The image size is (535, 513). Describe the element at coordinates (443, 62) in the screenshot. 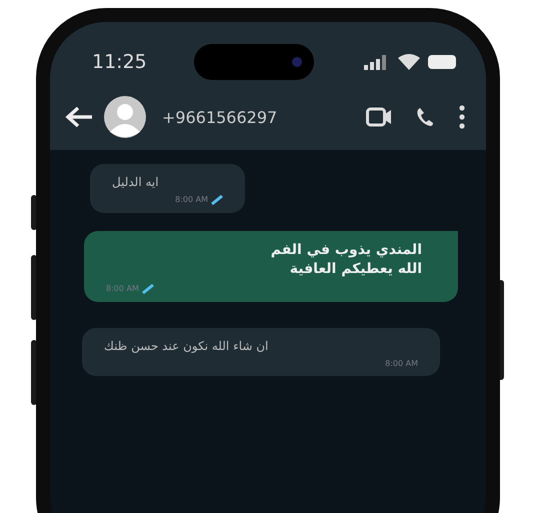

I see `battery-icon` at that location.